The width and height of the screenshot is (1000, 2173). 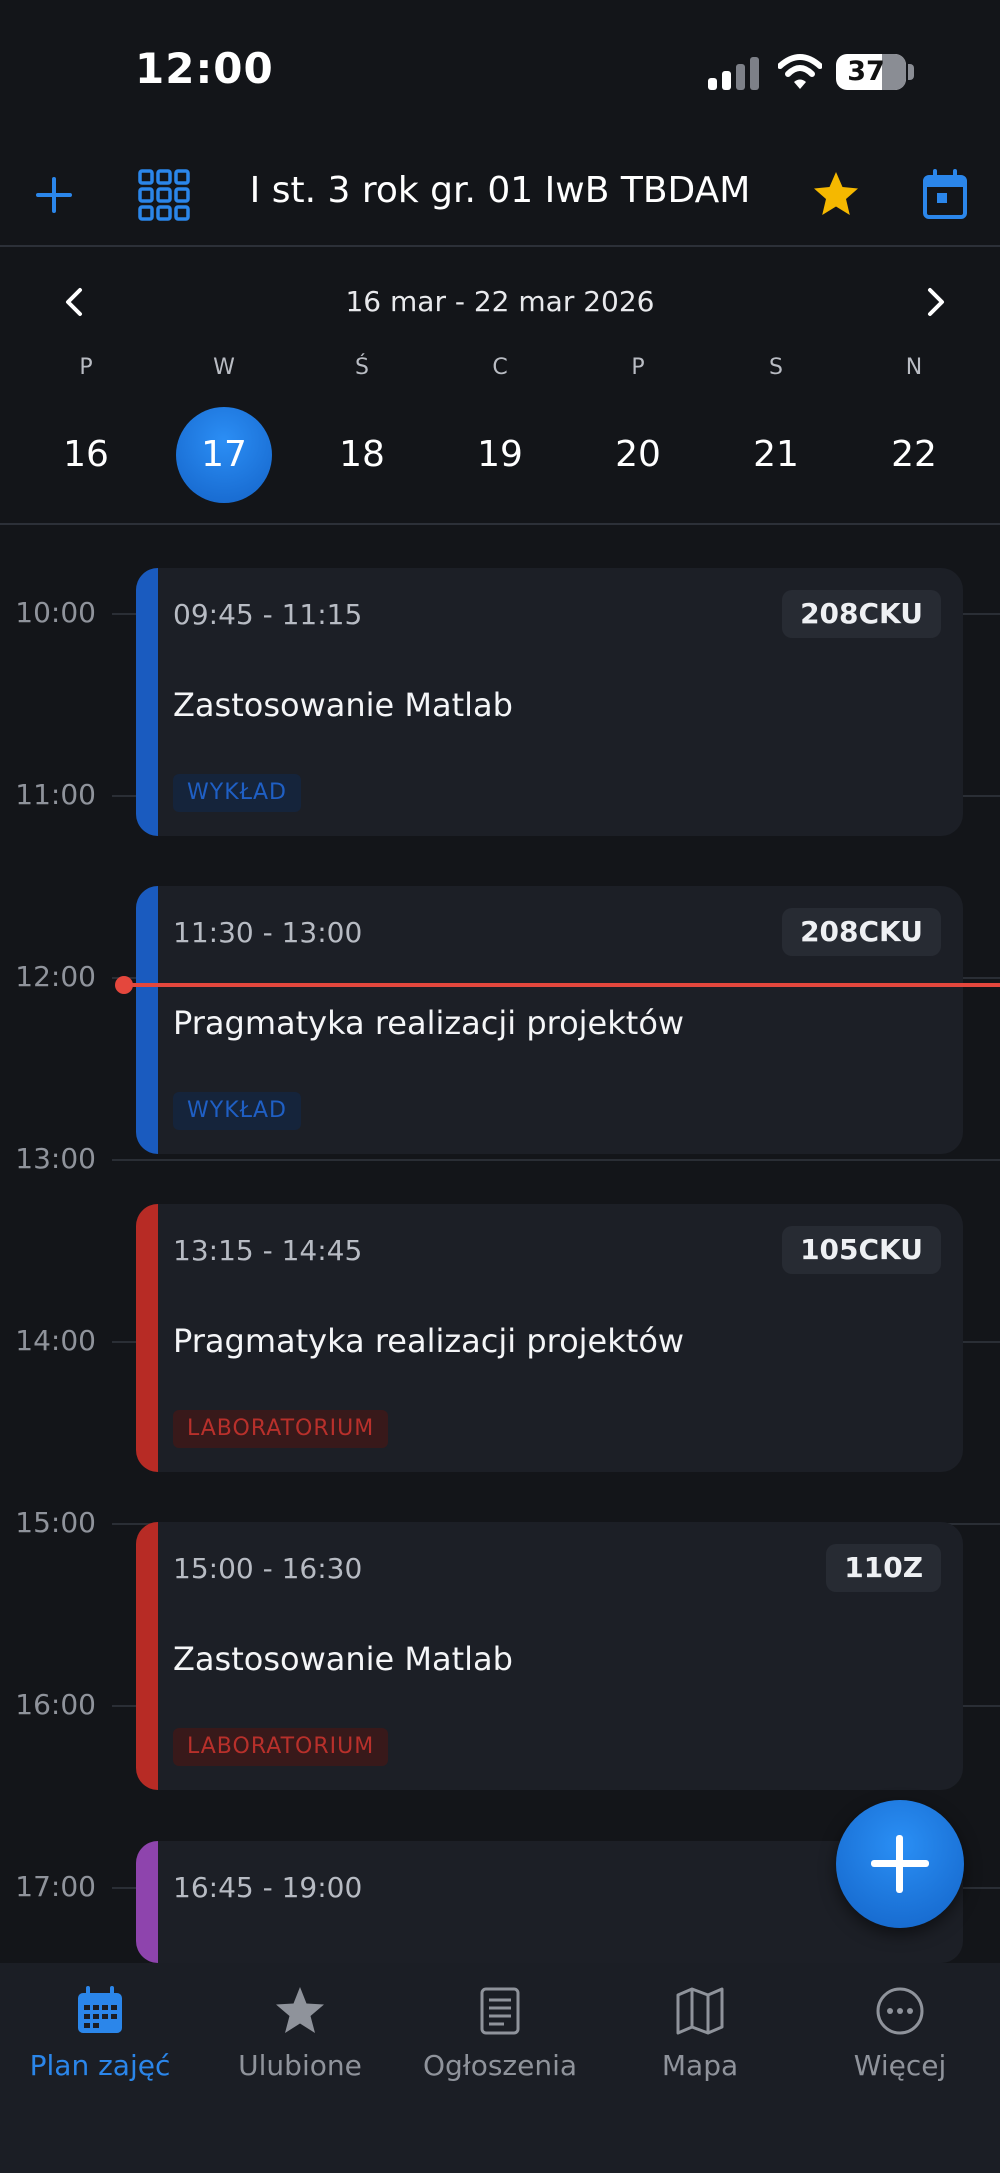 What do you see at coordinates (55, 1340) in the screenshot?
I see `hour-label: 14:00` at bounding box center [55, 1340].